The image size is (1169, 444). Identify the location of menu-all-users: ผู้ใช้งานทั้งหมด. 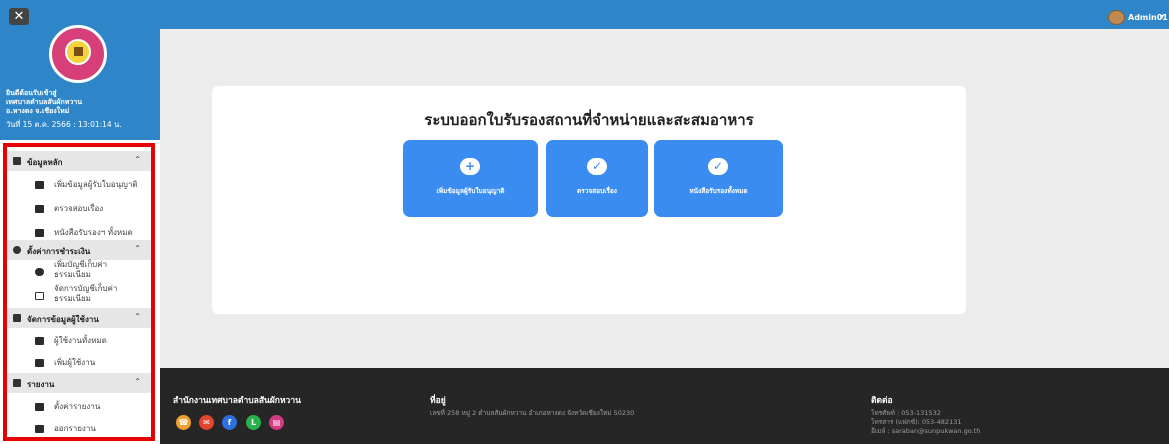
(79, 341).